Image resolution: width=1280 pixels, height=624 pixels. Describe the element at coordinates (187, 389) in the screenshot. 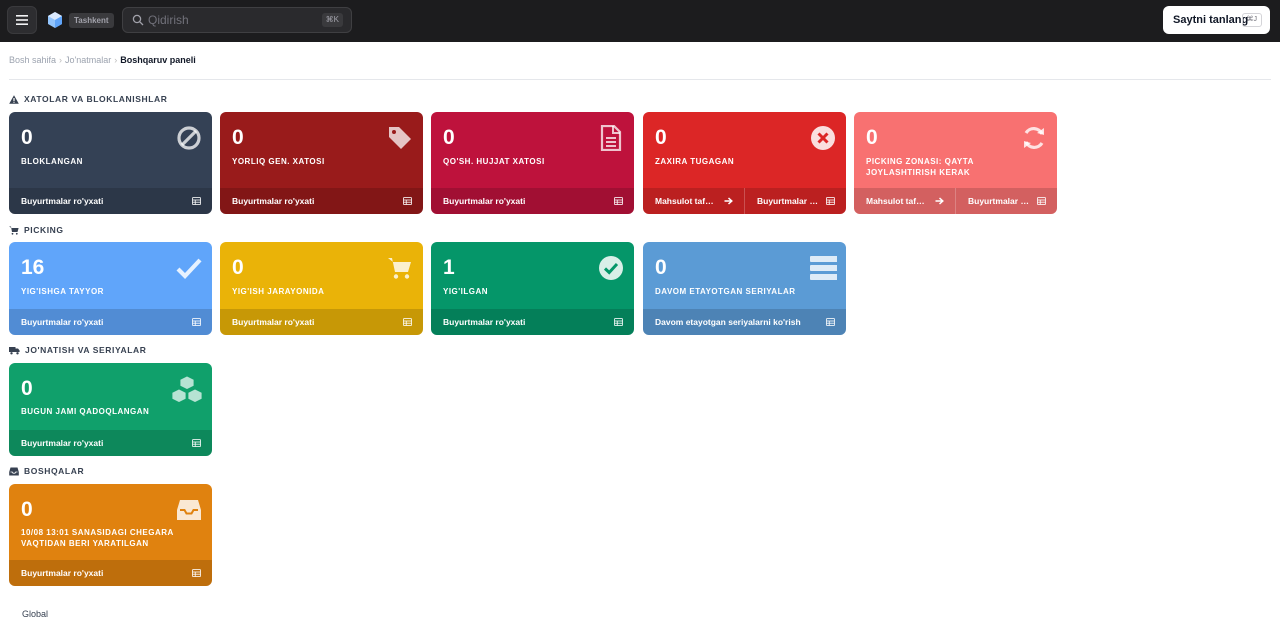

I see `cubes-icon` at that location.